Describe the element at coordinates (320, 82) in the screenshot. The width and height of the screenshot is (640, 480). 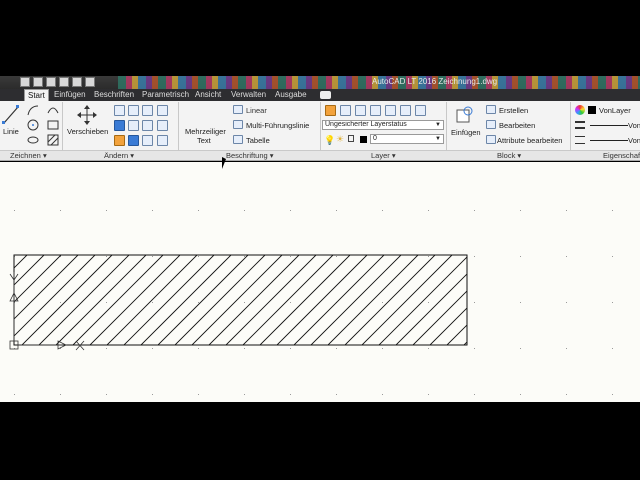
I see `title-bar: AutoCAD LT 2016 Zeichnung1.dwg` at that location.